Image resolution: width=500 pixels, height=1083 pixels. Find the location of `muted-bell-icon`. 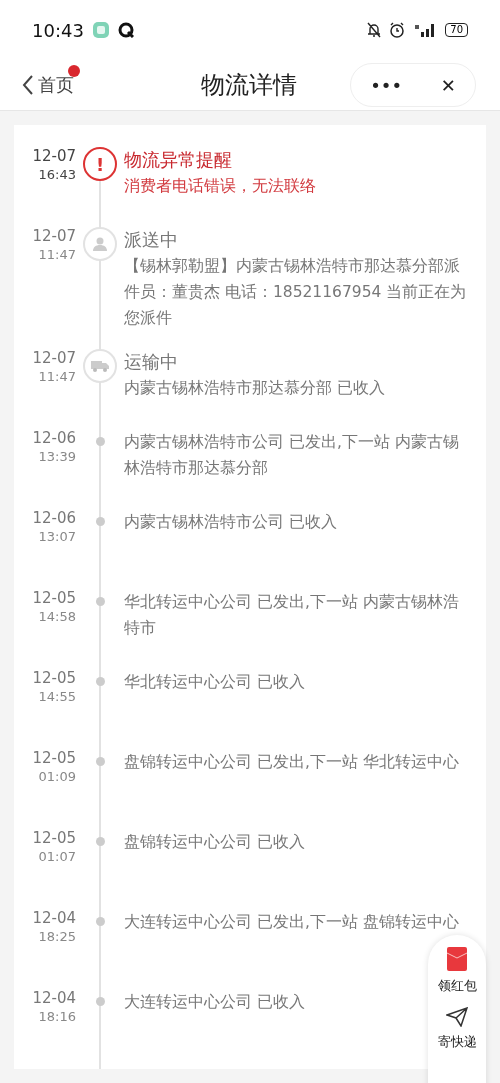

muted-bell-icon is located at coordinates (374, 30).